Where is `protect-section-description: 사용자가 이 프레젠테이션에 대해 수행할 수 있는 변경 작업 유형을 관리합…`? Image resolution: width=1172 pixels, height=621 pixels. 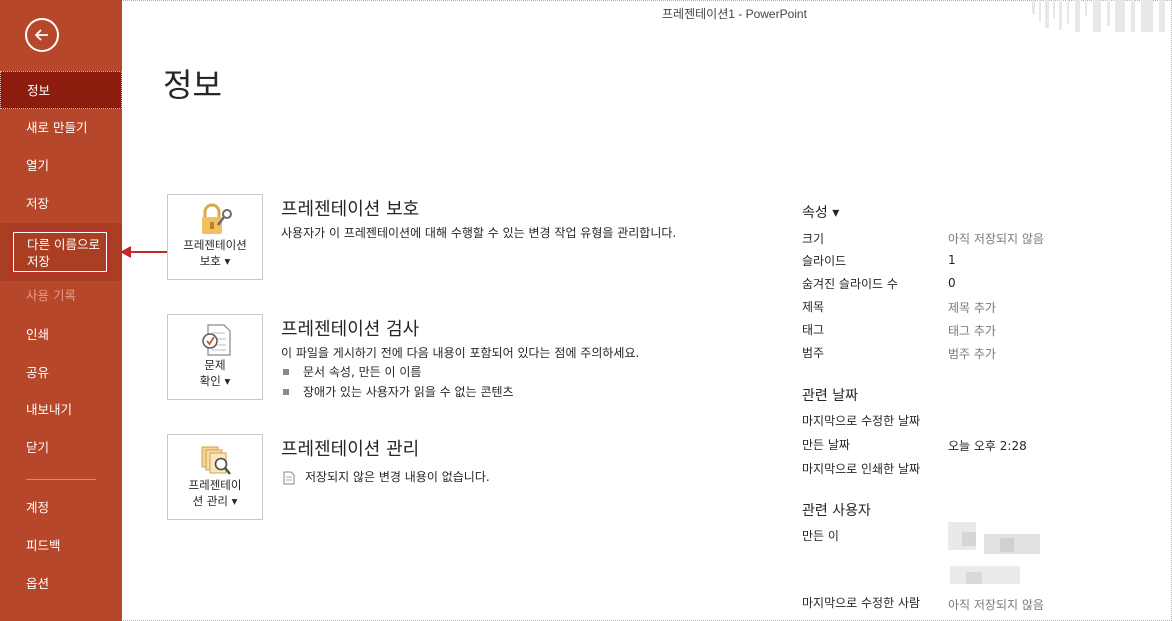 protect-section-description: 사용자가 이 프레젠테이션에 대해 수행할 수 있는 변경 작업 유형을 관리합… is located at coordinates (479, 233).